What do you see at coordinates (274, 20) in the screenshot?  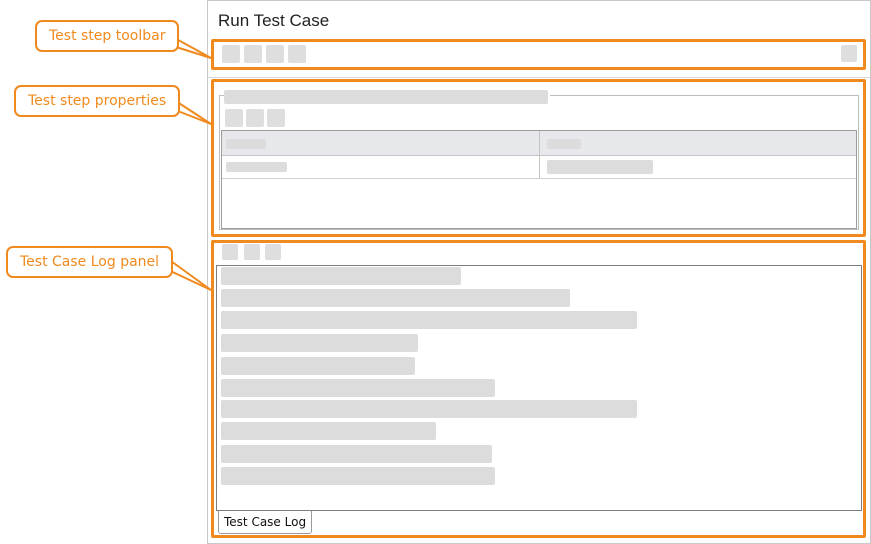 I see `window-title: Run Test Case` at bounding box center [274, 20].